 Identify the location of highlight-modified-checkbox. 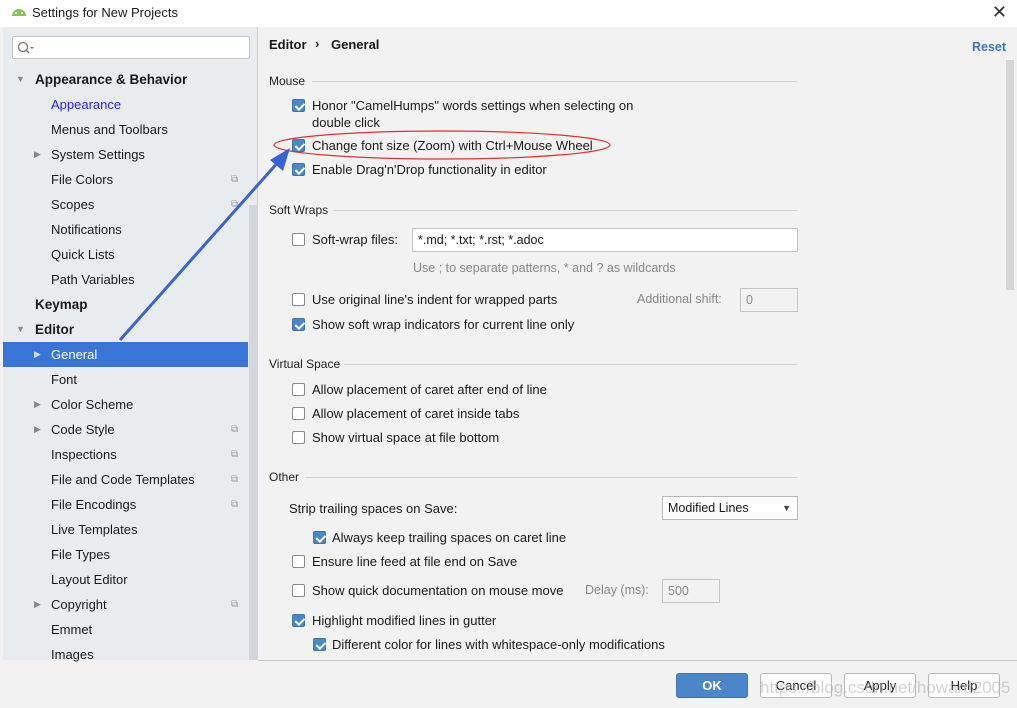
(298, 620).